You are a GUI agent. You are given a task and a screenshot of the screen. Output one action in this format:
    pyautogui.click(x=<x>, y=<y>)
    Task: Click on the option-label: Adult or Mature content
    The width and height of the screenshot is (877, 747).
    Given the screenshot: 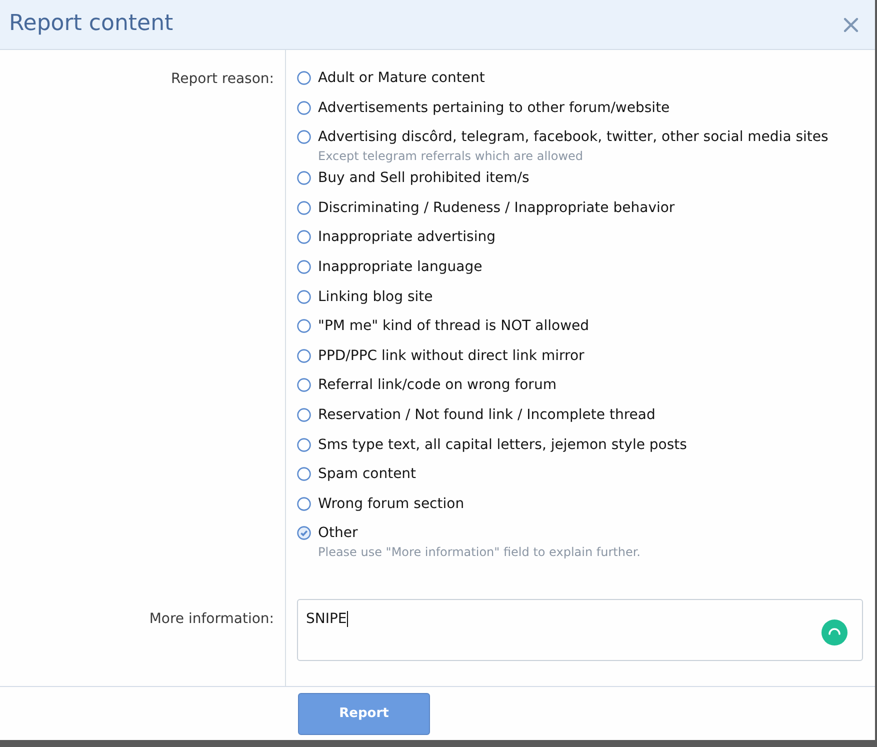 What is the action you would take?
    pyautogui.click(x=401, y=78)
    